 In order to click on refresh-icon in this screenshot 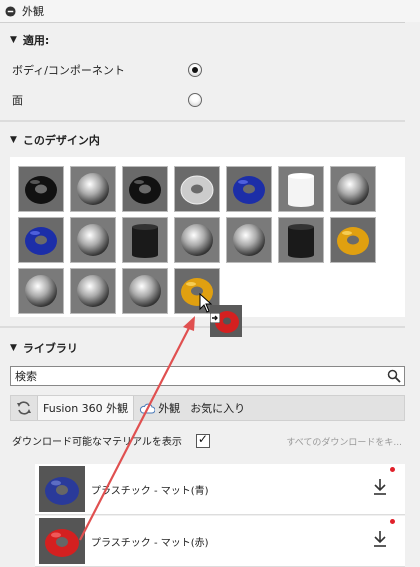, I will do `click(24, 408)`.